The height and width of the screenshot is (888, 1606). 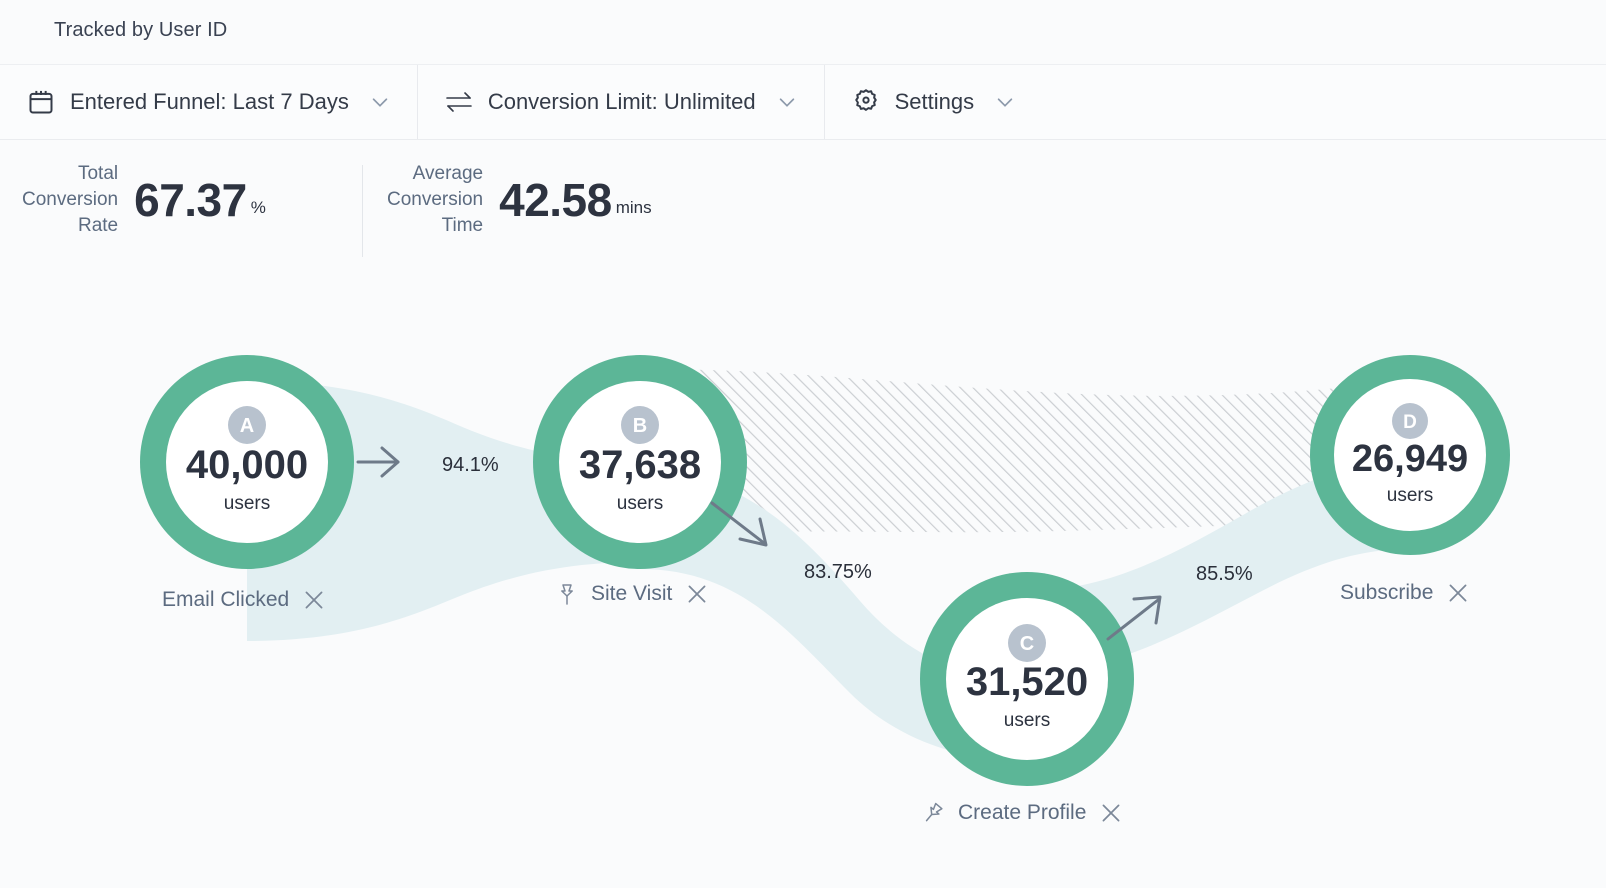 I want to click on funnel-node-c: C 31,520 users, so click(x=1027, y=679).